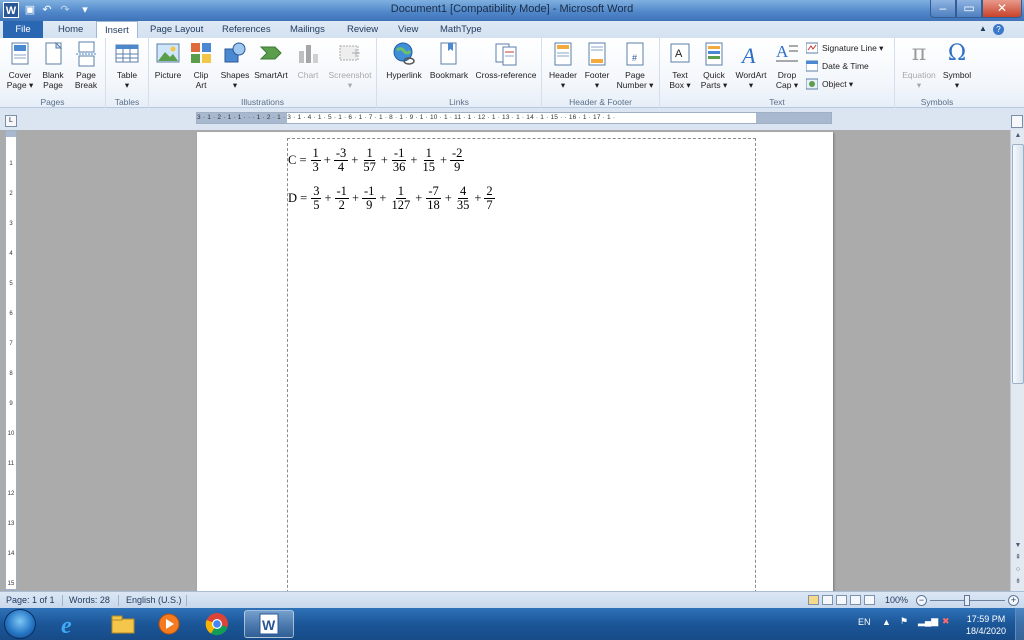 The image size is (1024, 640). Describe the element at coordinates (787, 65) in the screenshot. I see `drop-cap-button: A Drop Cap ▾` at that location.